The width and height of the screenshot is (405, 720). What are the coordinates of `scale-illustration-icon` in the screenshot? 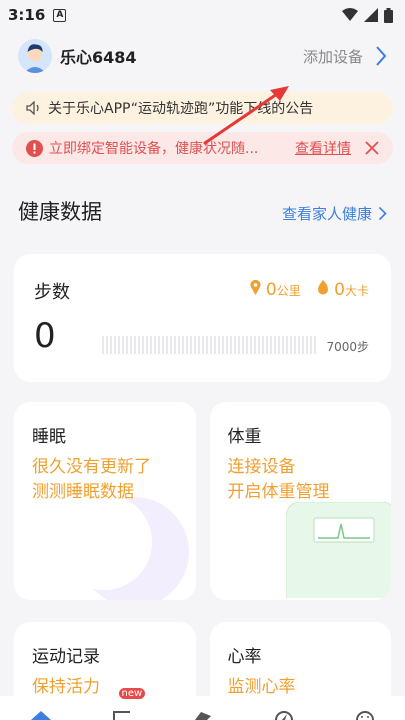 It's located at (338, 550).